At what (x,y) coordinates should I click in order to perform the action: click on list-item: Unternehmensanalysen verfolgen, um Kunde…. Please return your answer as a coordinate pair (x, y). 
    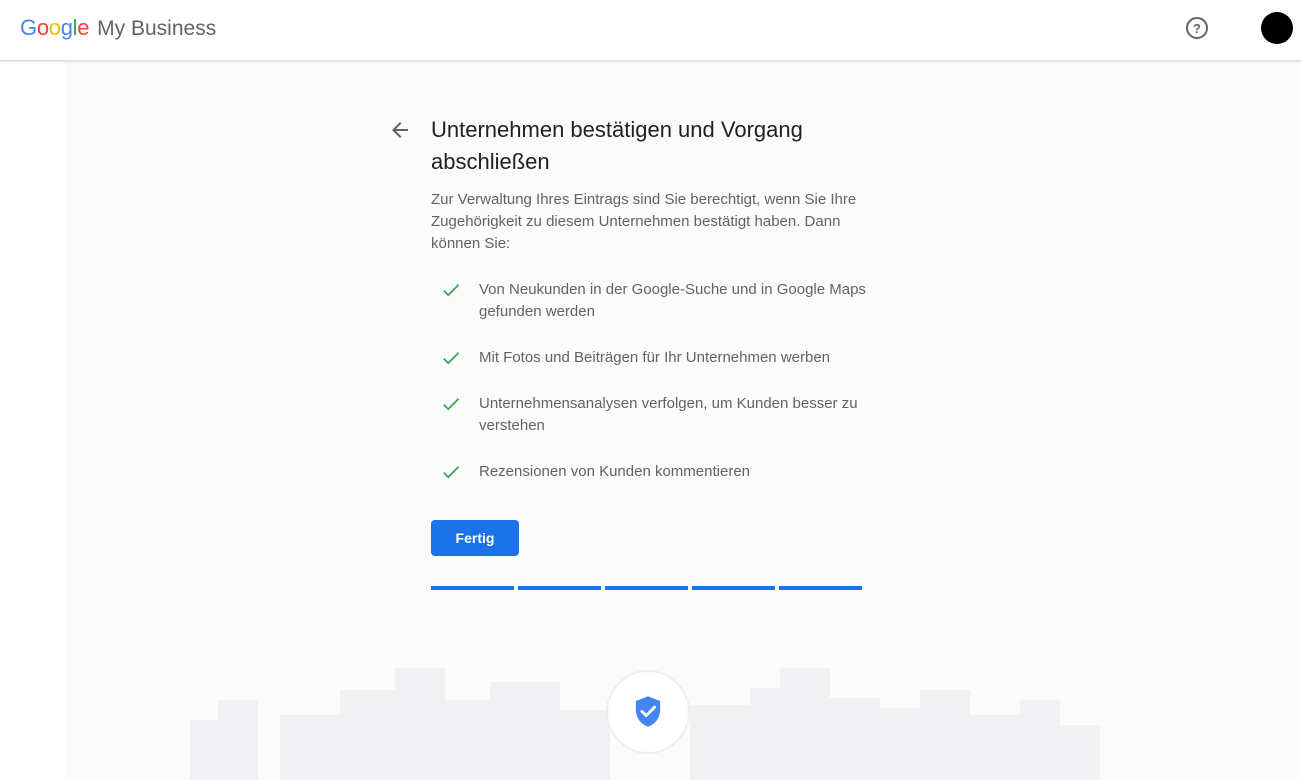
    Looking at the image, I should click on (660, 415).